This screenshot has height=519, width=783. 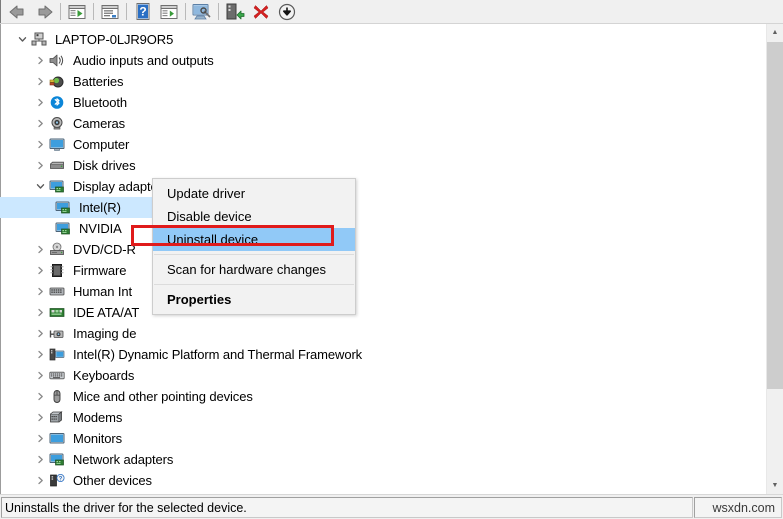 I want to click on monitor-icon, so click(x=57, y=438).